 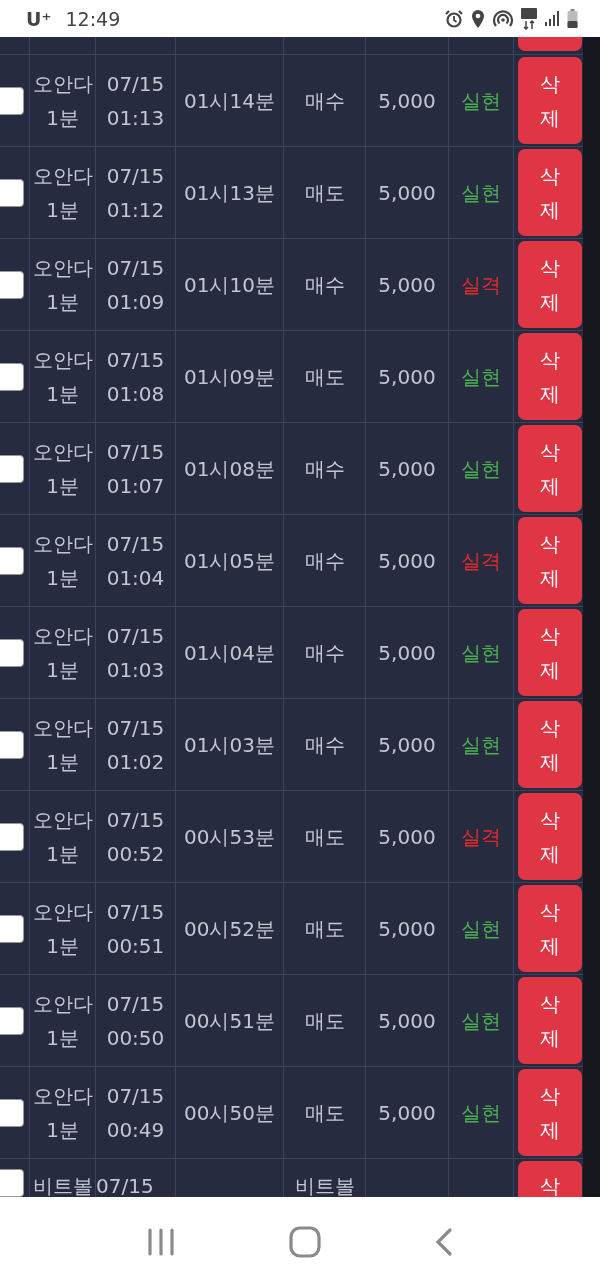 What do you see at coordinates (135, 486) in the screenshot?
I see `order-time: 01:07` at bounding box center [135, 486].